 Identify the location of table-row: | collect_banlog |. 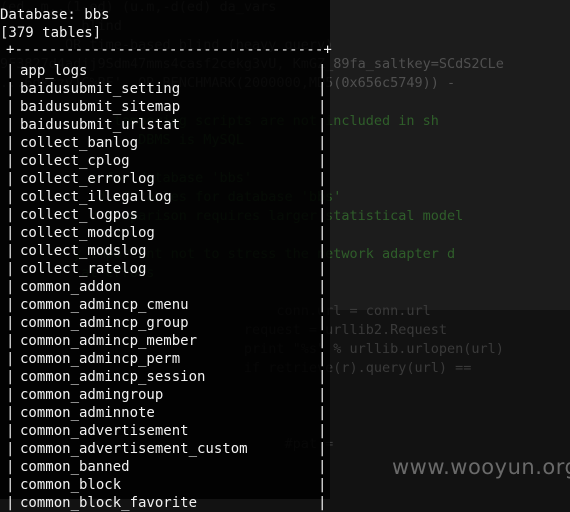
(165, 143).